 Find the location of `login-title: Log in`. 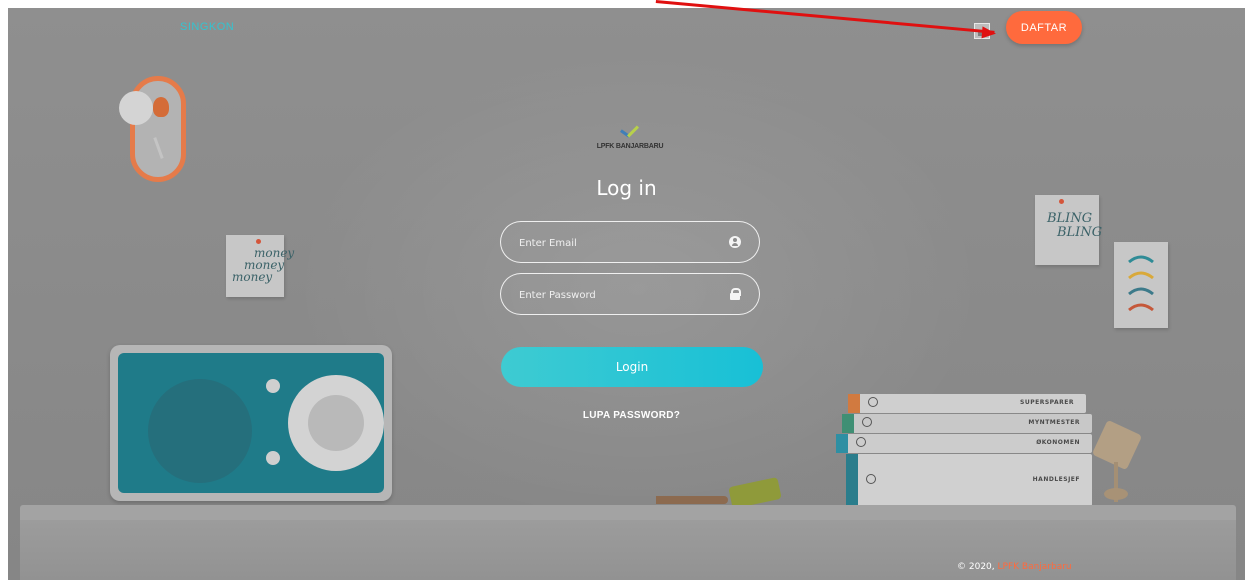

login-title: Log in is located at coordinates (626, 188).